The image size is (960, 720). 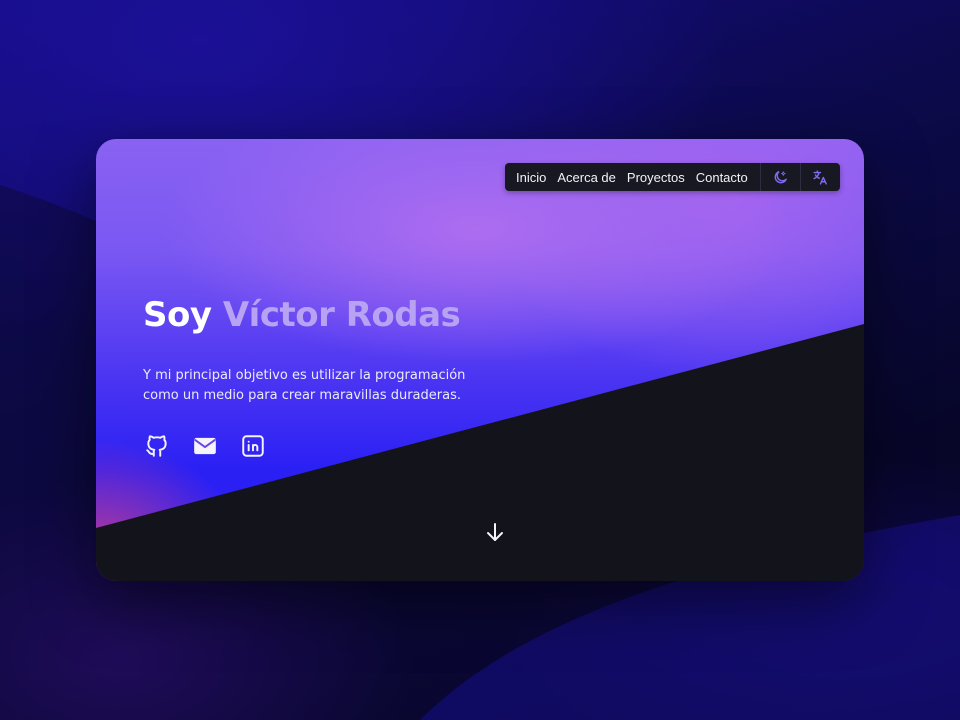 I want to click on nav-link-acerca-de: Acerca de, so click(x=586, y=177).